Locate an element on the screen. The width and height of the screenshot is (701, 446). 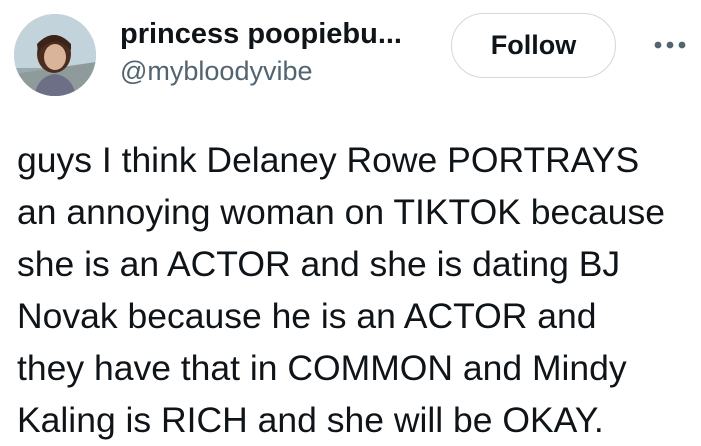
more-horizontal-icon is located at coordinates (670, 45).